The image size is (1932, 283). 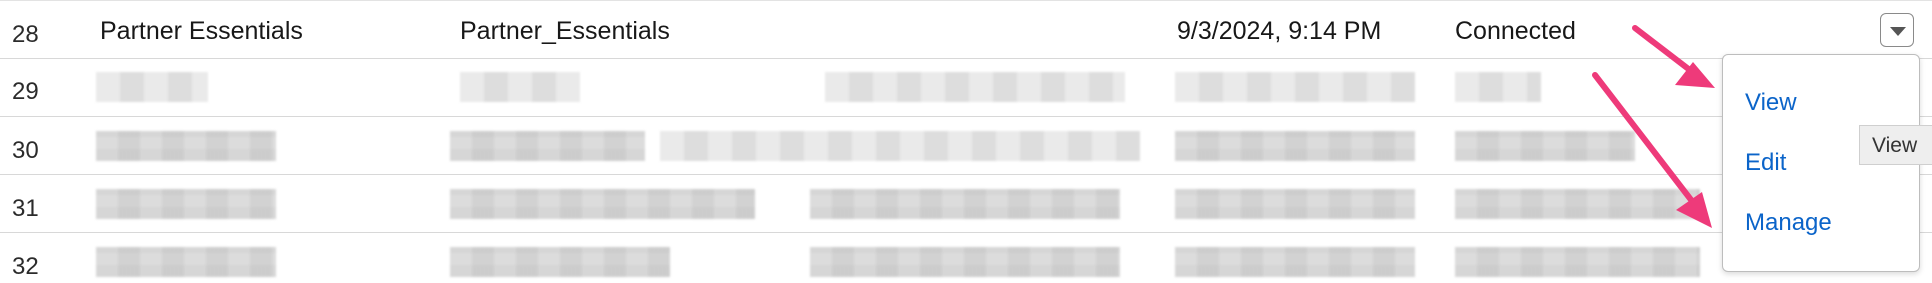 I want to click on menu-item-edit: Edit, so click(x=1765, y=163).